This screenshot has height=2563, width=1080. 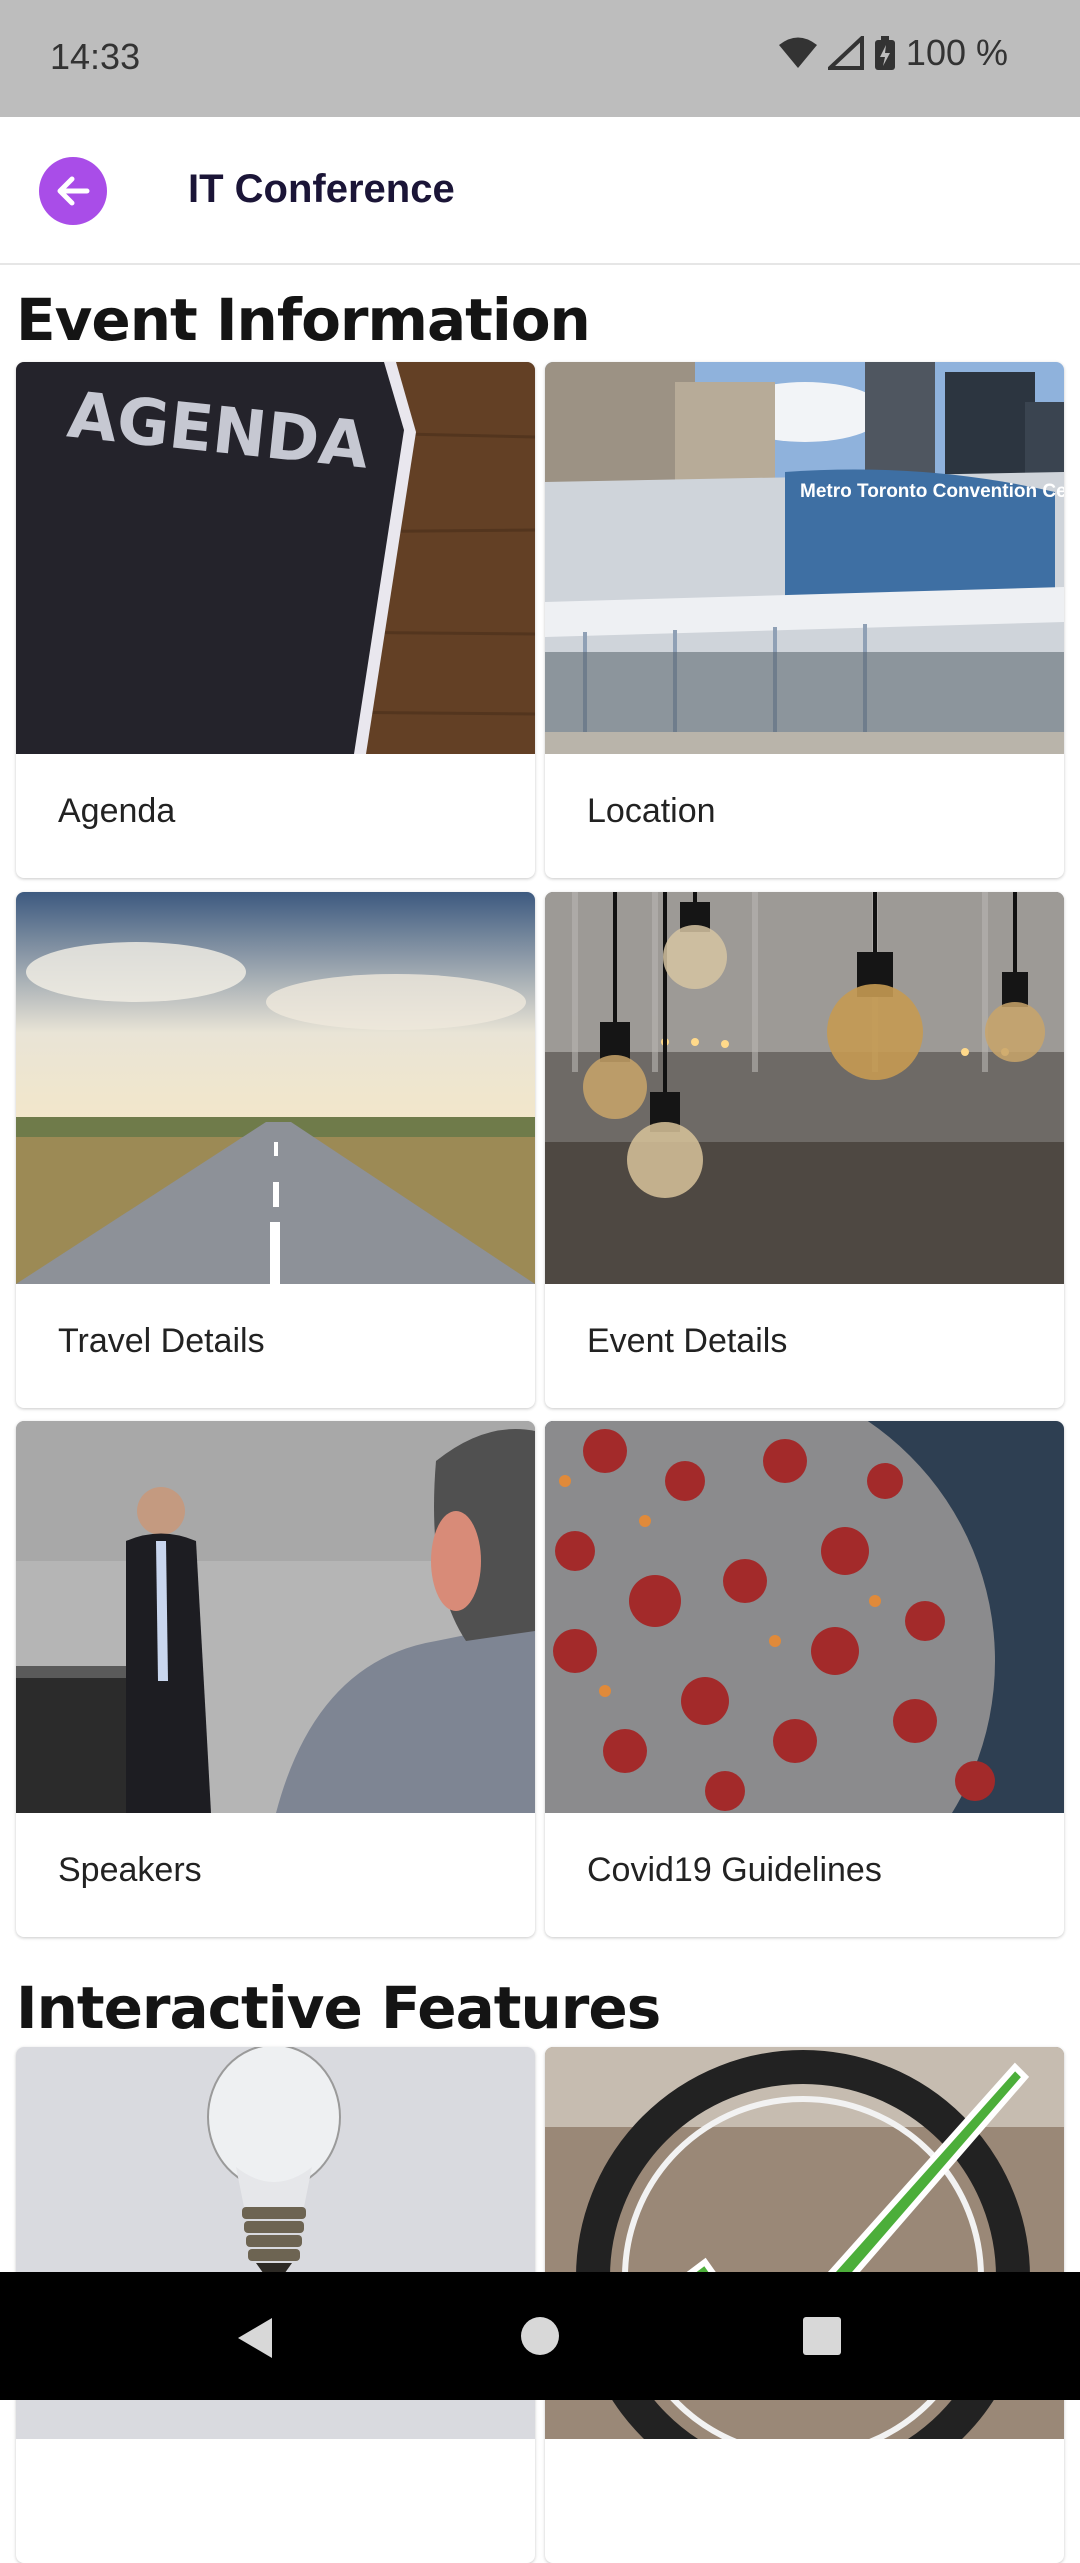 What do you see at coordinates (540, 191) in the screenshot?
I see `app-bar: IT Conference` at bounding box center [540, 191].